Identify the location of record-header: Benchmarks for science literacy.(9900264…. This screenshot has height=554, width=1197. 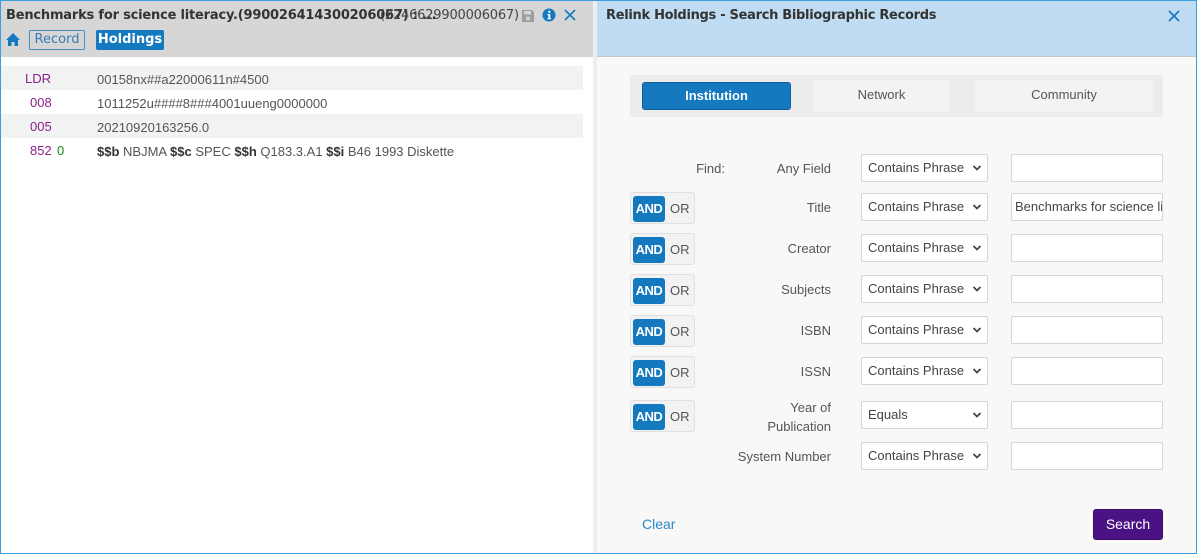
(297, 29).